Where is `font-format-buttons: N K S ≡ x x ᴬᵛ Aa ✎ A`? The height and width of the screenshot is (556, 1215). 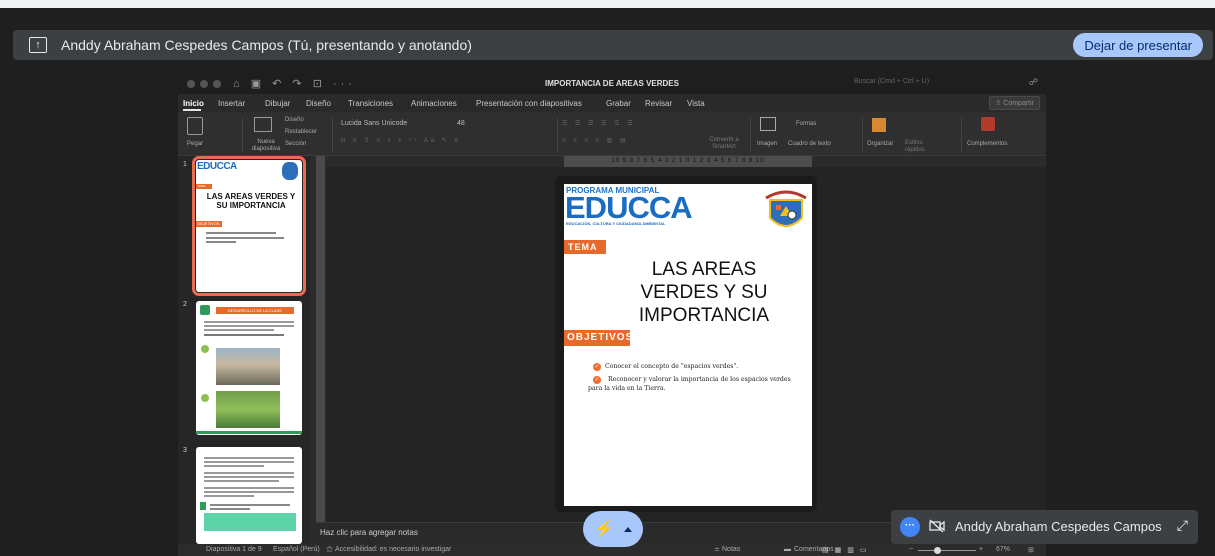 font-format-buttons: N K S ≡ x x ᴬᵛ Aa ✎ A is located at coordinates (401, 140).